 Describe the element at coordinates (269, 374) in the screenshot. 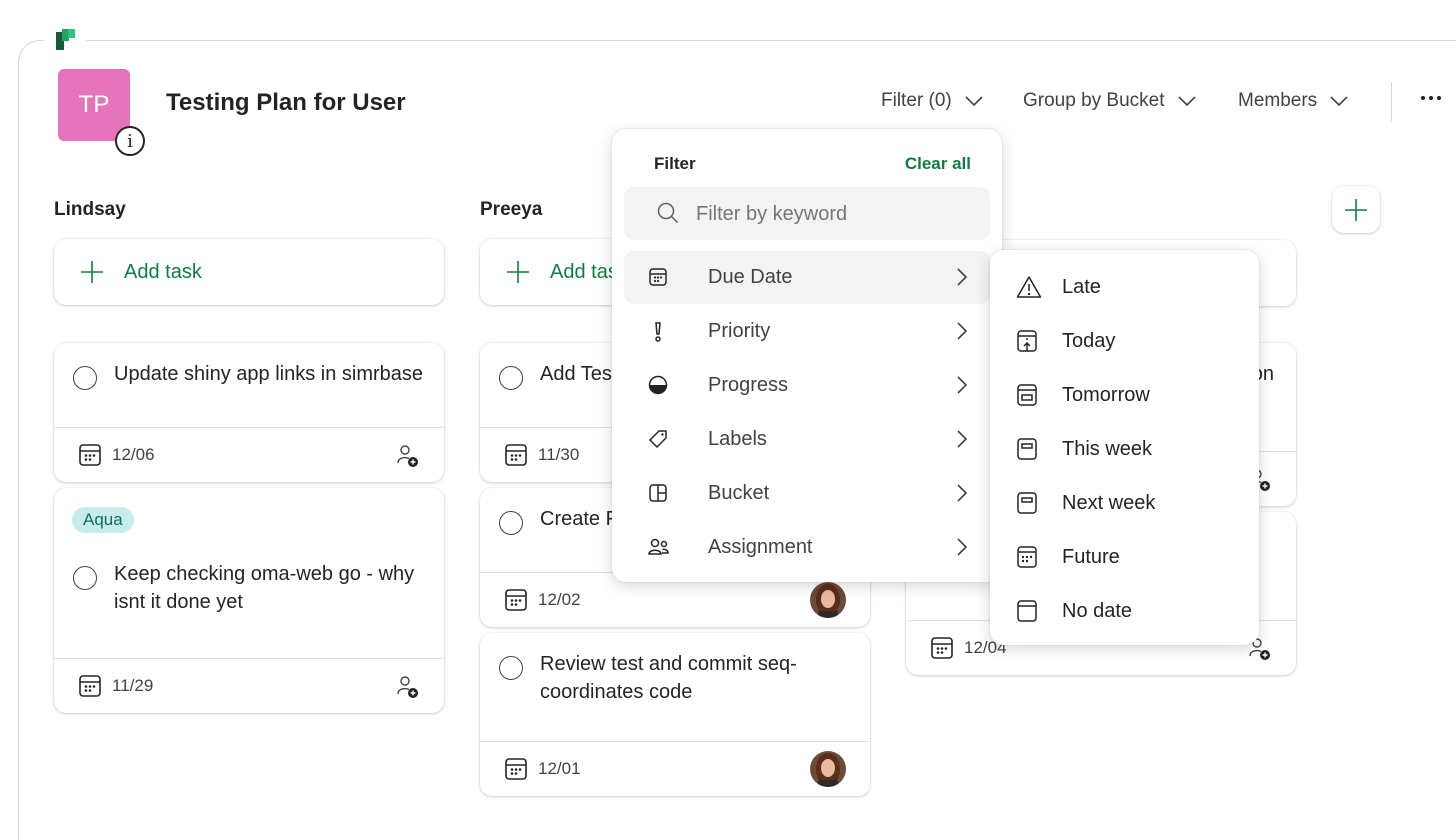

I see `task-title: Update shiny app links in simrbase` at that location.